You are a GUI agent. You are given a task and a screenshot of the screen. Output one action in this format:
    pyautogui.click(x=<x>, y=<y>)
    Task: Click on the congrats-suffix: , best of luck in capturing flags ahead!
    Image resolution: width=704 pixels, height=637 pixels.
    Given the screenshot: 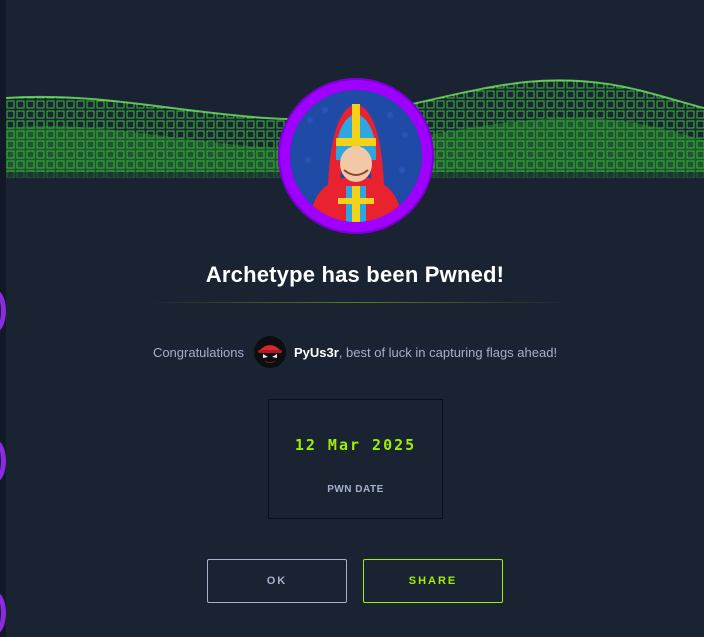 What is the action you would take?
    pyautogui.click(x=448, y=352)
    